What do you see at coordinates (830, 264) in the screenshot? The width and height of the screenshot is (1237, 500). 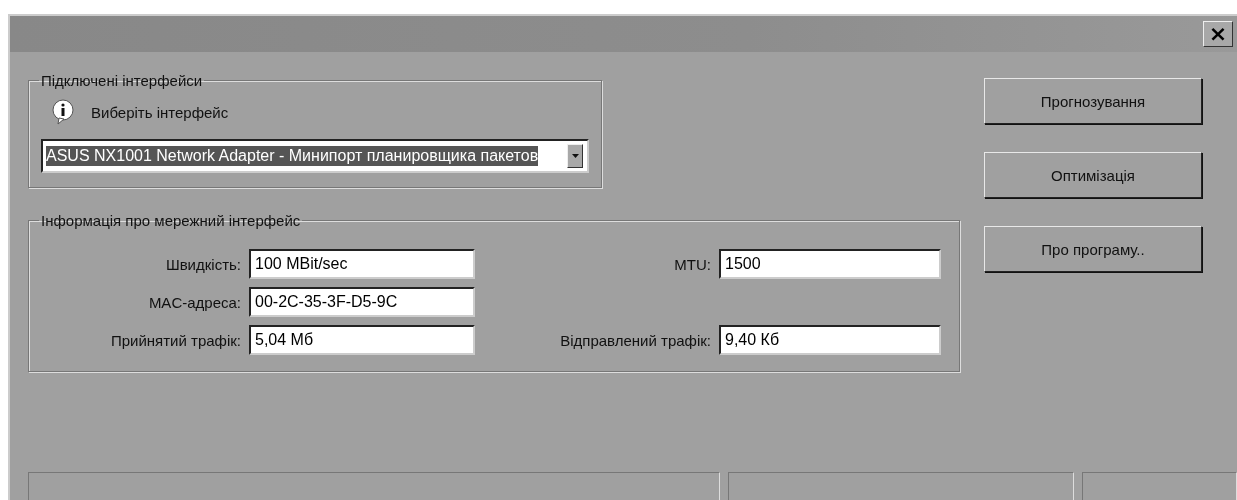 I see `input-field: 1500` at bounding box center [830, 264].